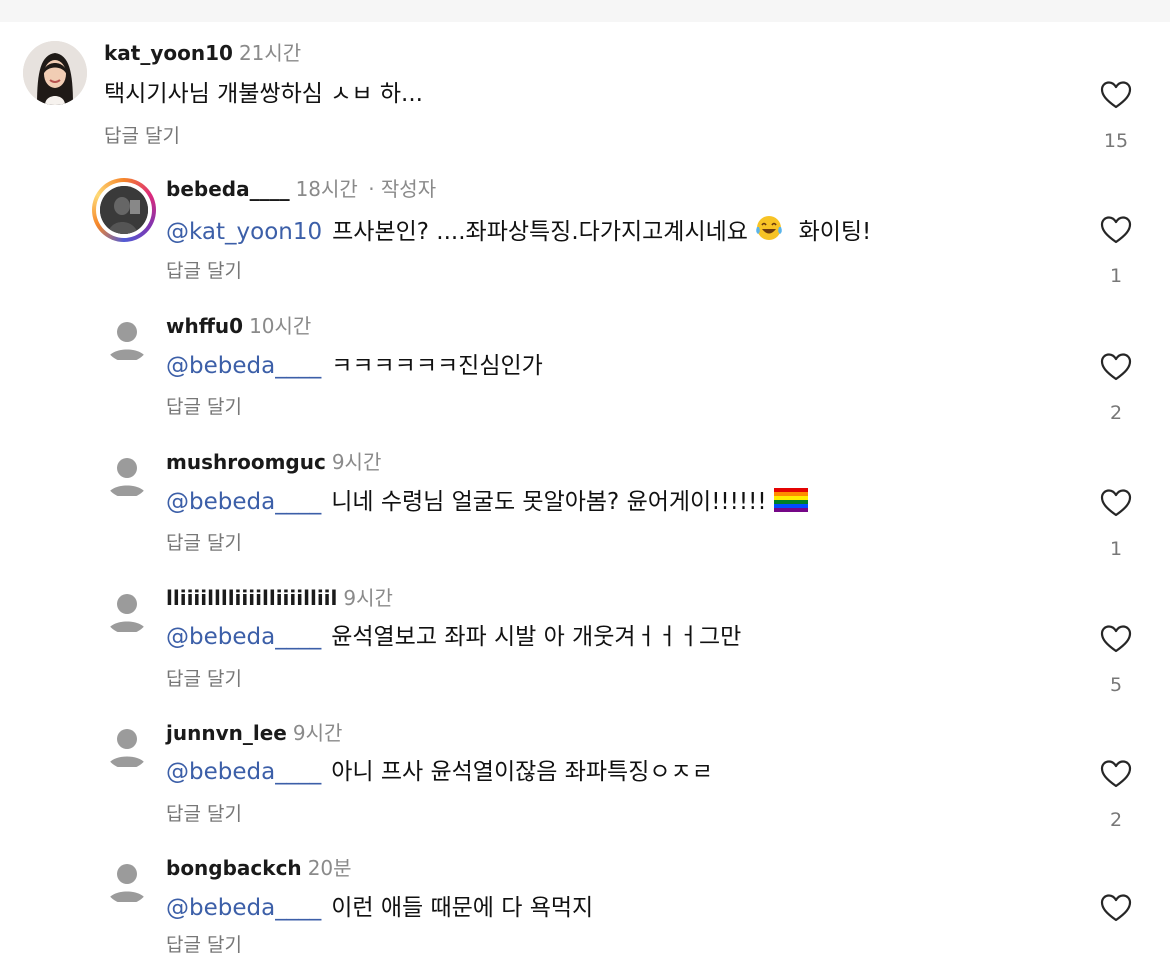  Describe the element at coordinates (462, 908) in the screenshot. I see `comment-body: 이런 애들 때문에 다 욕먹지` at that location.